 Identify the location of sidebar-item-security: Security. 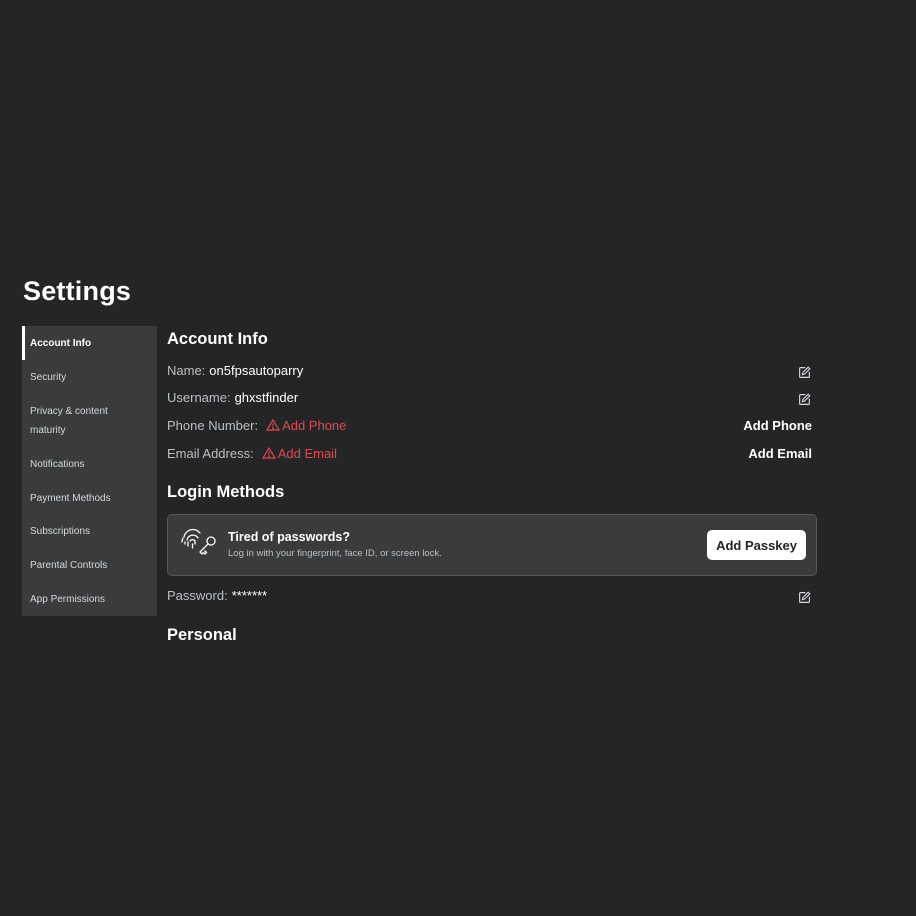
(89, 377).